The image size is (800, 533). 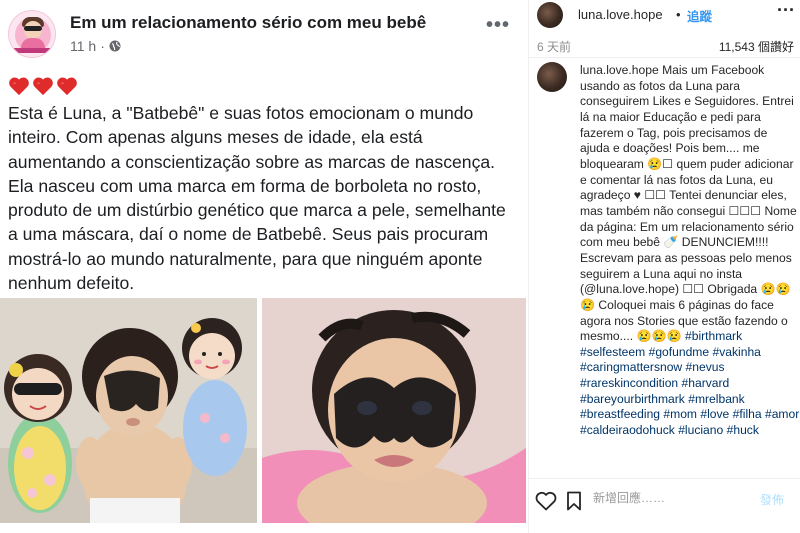 I want to click on follow-button: 追蹤, so click(x=699, y=15).